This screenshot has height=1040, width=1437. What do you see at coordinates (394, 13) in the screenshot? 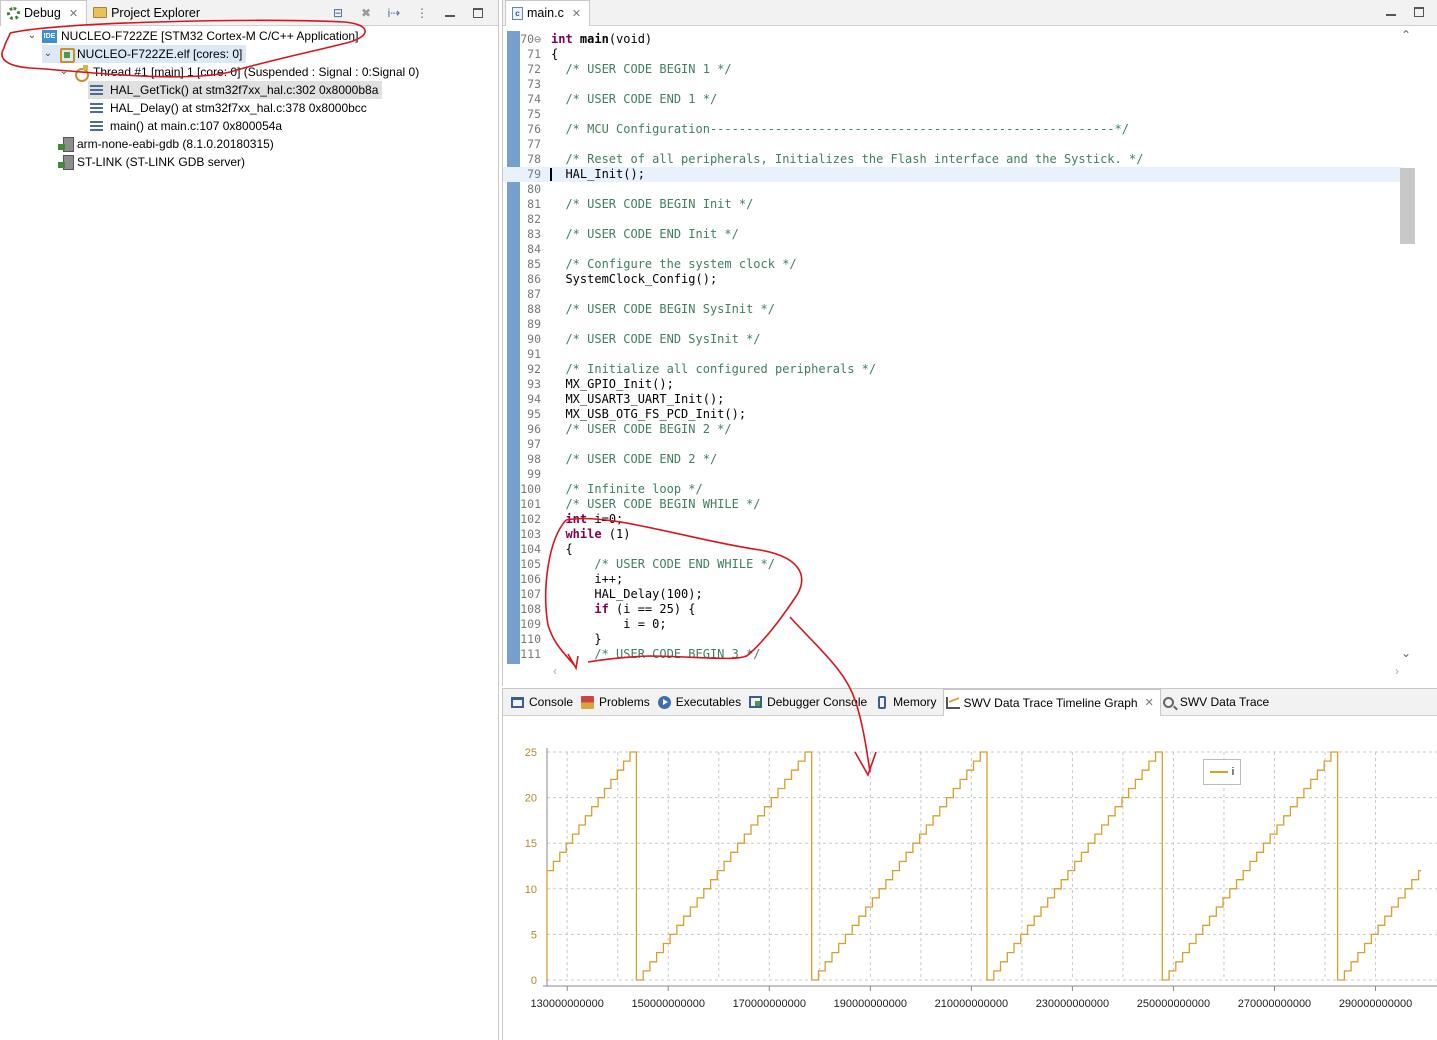
I see `step-filters-icon: i⇢` at bounding box center [394, 13].